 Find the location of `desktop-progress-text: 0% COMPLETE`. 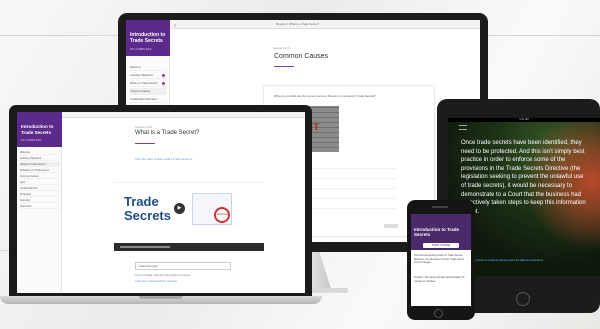

desktop-progress-text: 0% COMPLETE is located at coordinates (141, 49).